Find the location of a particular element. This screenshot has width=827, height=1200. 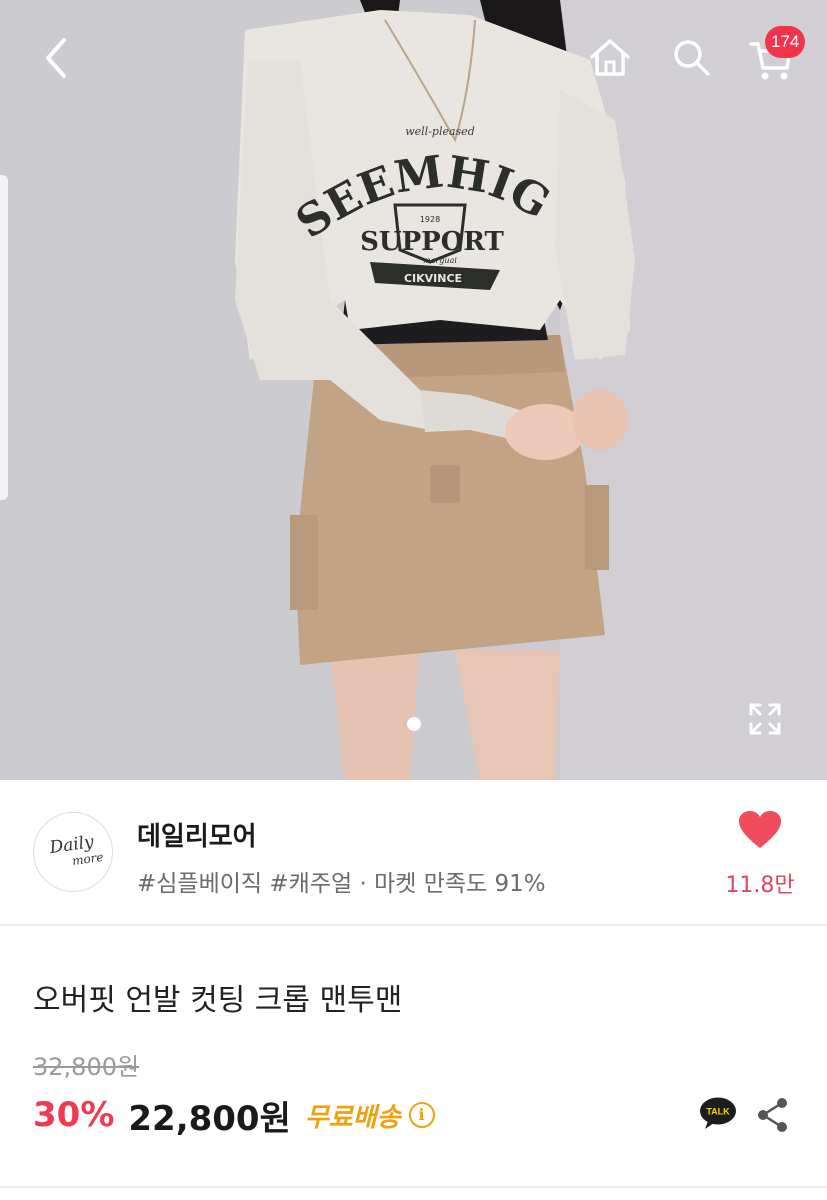

print-year: 1928 is located at coordinates (430, 219).